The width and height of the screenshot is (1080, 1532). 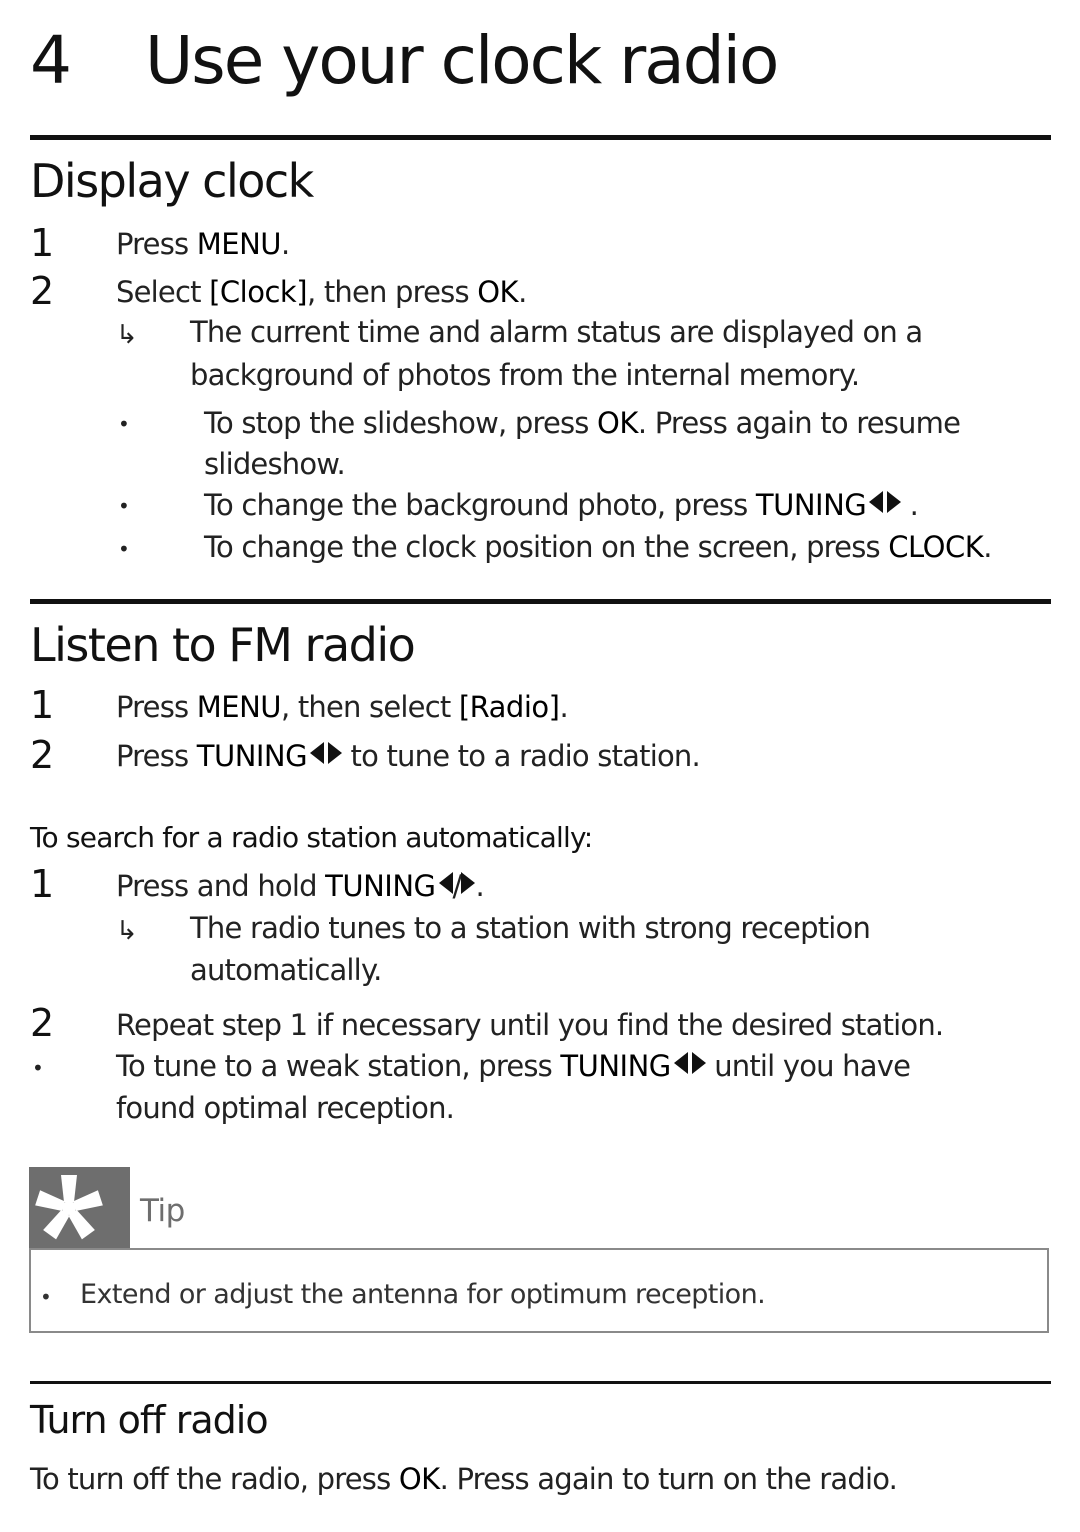 I want to click on text: . Press again to turn on the radio., so click(x=668, y=1479).